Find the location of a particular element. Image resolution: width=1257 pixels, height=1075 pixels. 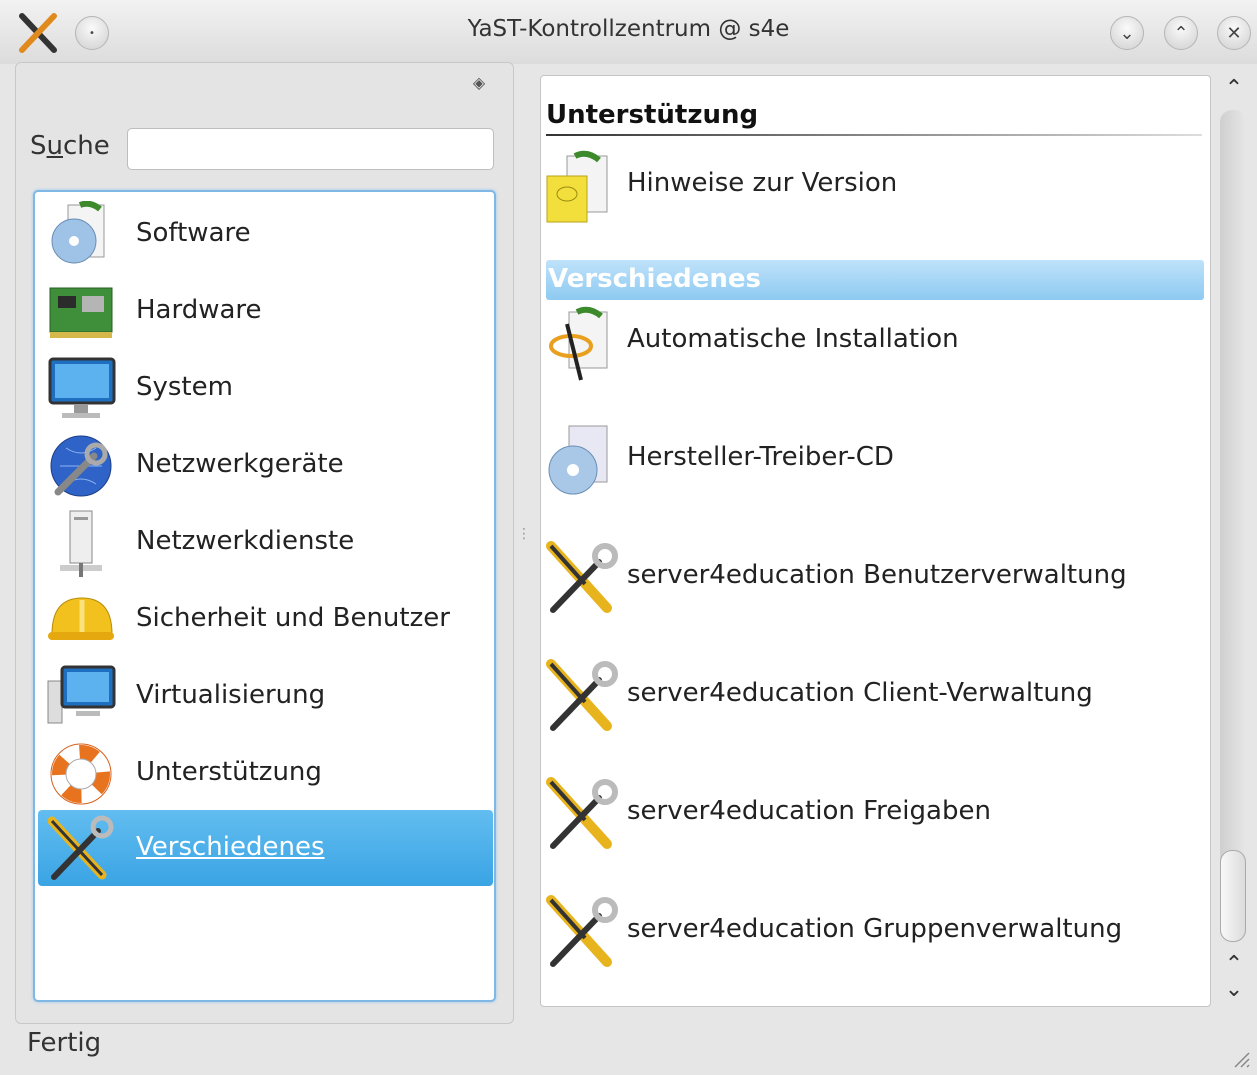

search-label-part: S is located at coordinates (38, 146).